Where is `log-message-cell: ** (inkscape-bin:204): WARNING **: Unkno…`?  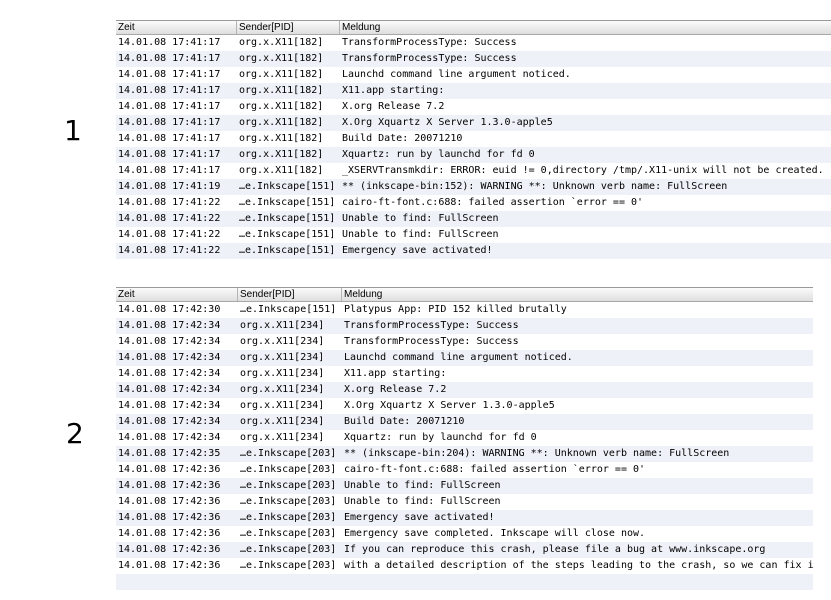
log-message-cell: ** (inkscape-bin:204): WARNING **: Unkno… is located at coordinates (537, 453).